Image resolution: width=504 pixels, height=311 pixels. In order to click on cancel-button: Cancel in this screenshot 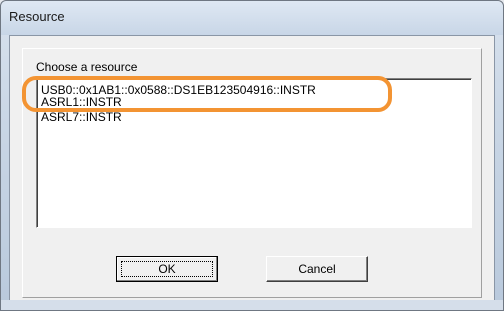, I will do `click(317, 269)`.